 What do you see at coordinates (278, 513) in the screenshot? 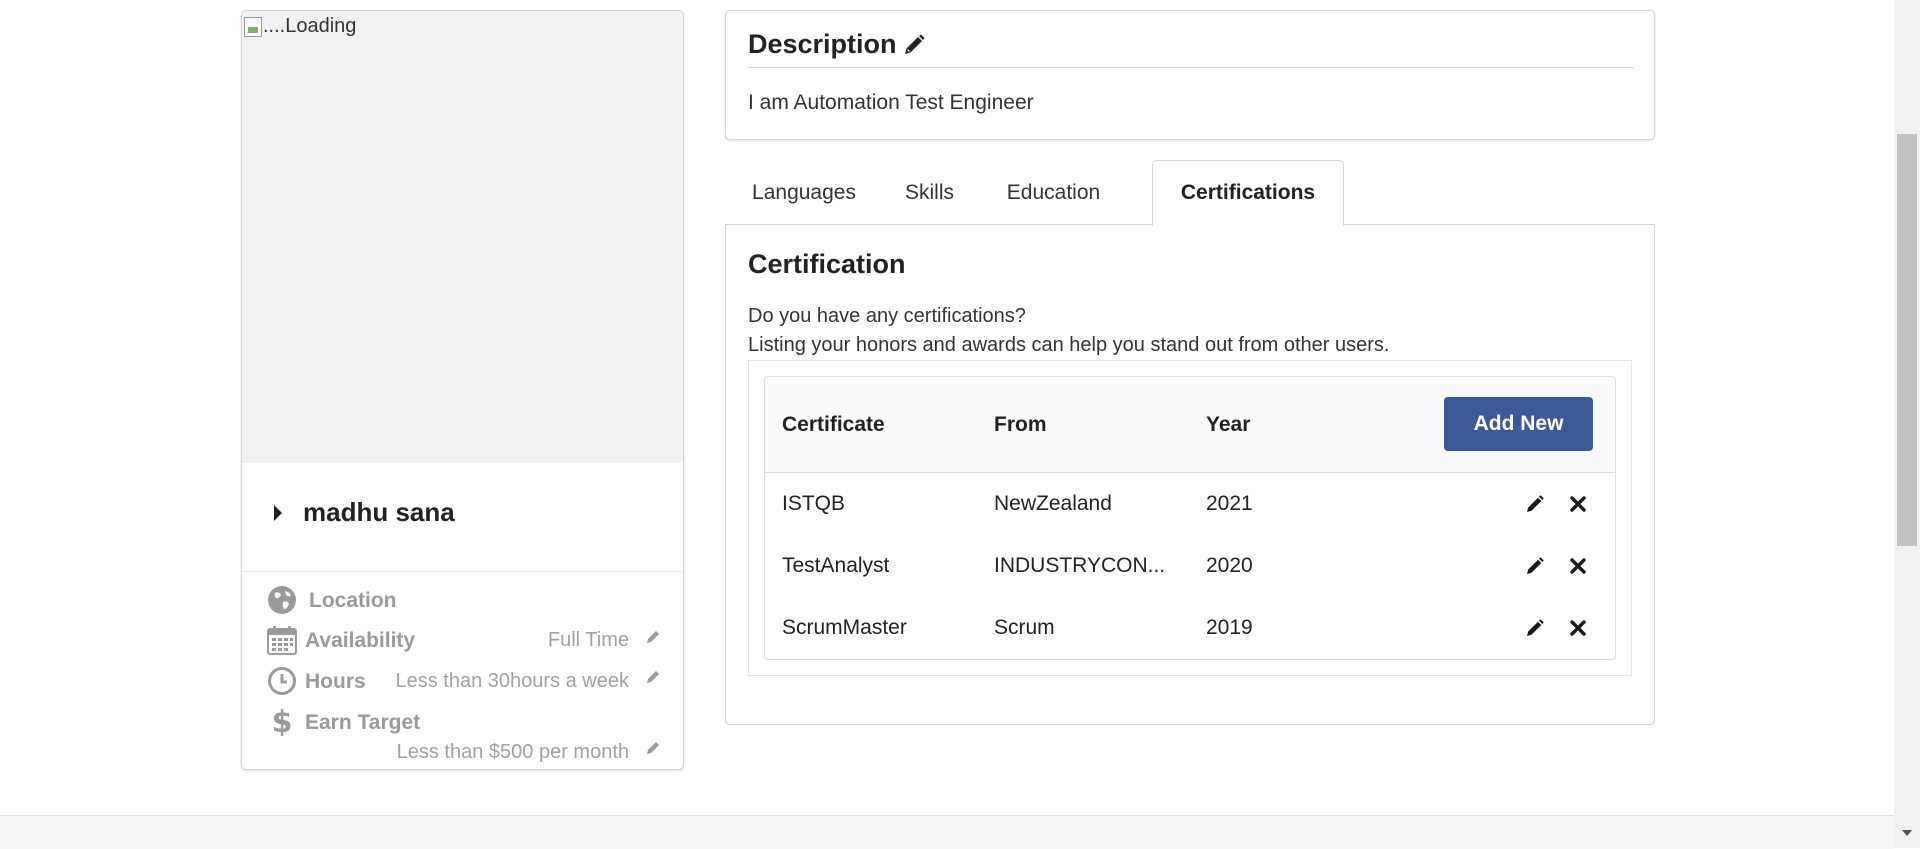
I see `caret-right-icon` at bounding box center [278, 513].